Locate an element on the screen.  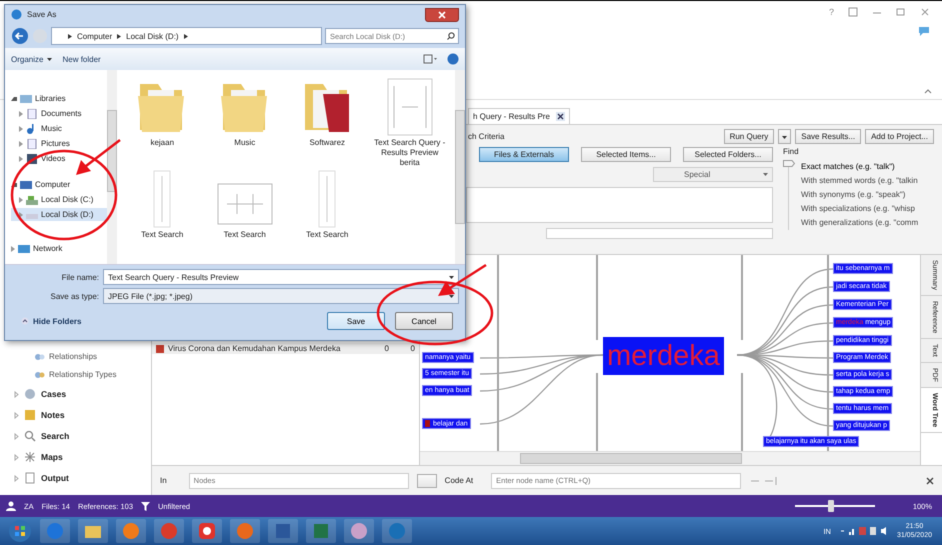
nav-section: Maps is located at coordinates (52, 457).